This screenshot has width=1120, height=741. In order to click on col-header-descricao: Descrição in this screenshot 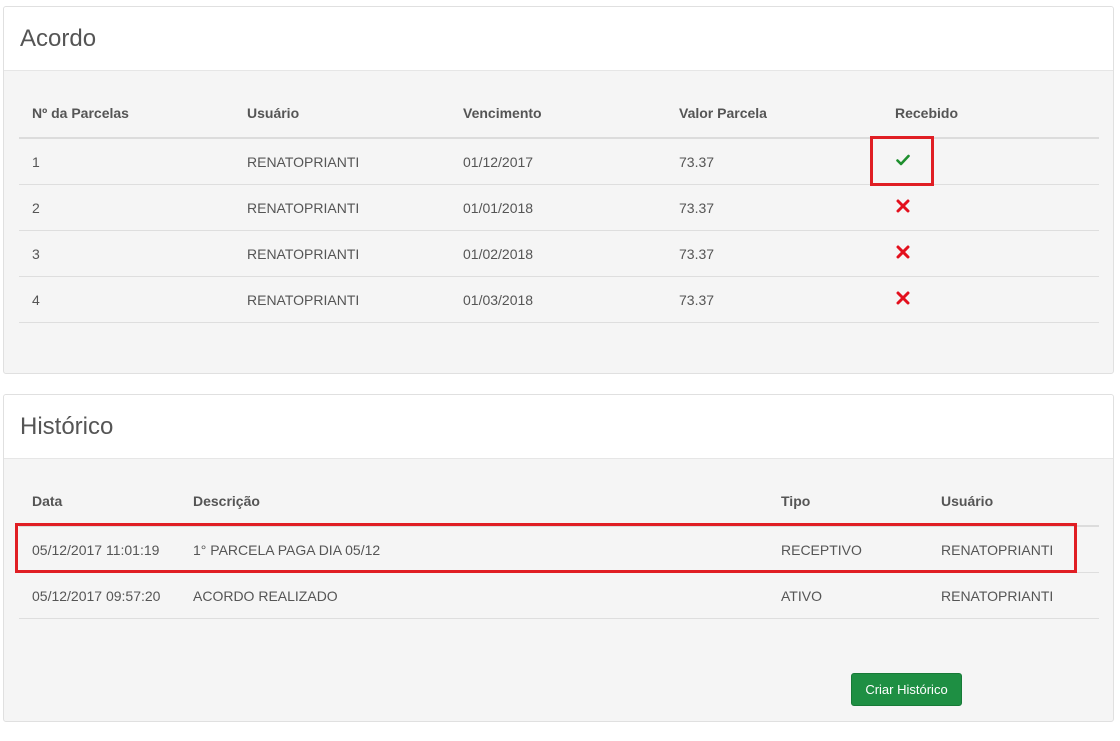, I will do `click(226, 501)`.